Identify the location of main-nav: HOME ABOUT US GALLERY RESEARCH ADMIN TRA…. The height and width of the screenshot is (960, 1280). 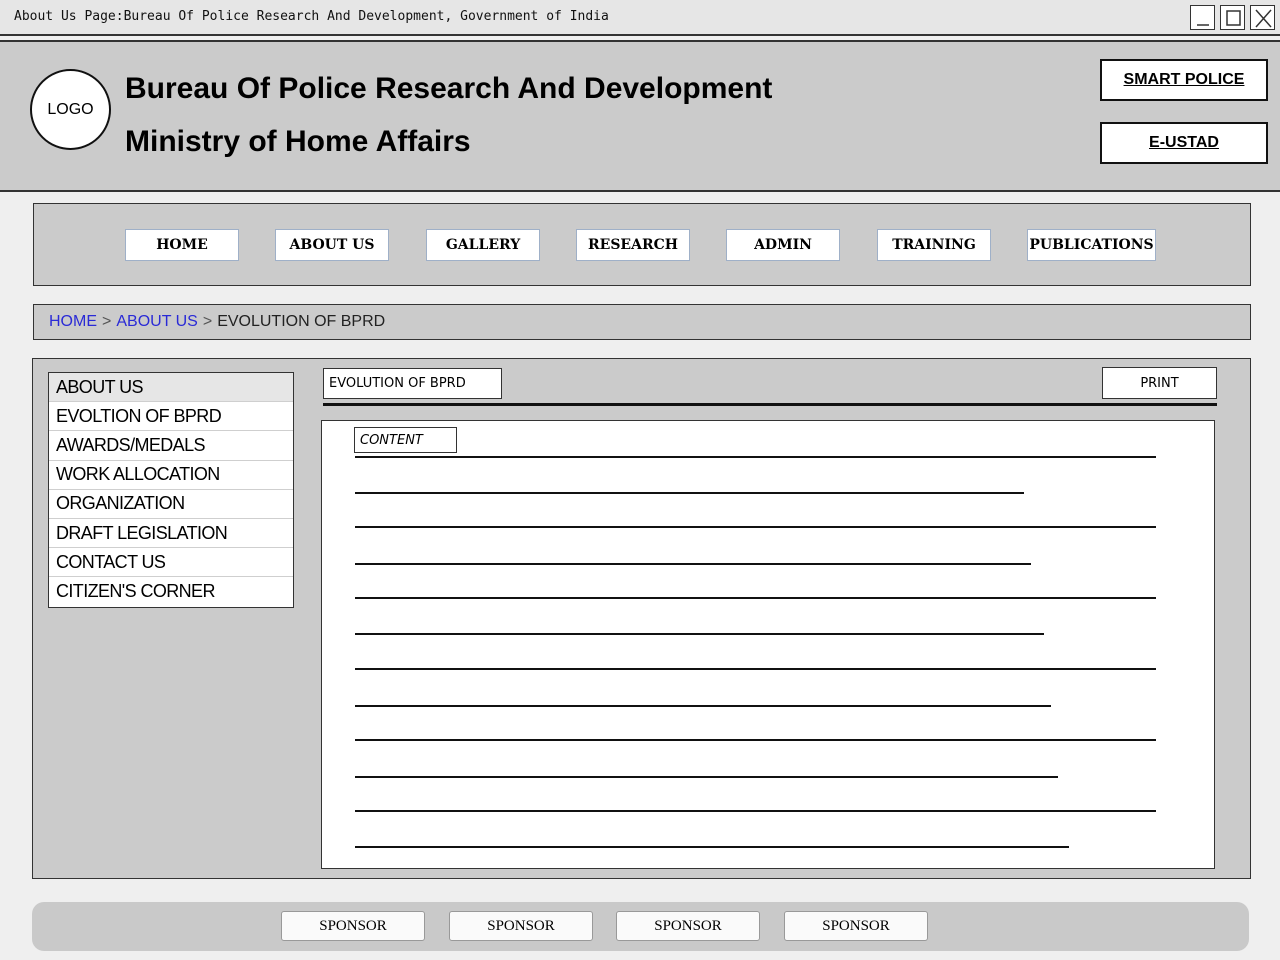
(642, 244).